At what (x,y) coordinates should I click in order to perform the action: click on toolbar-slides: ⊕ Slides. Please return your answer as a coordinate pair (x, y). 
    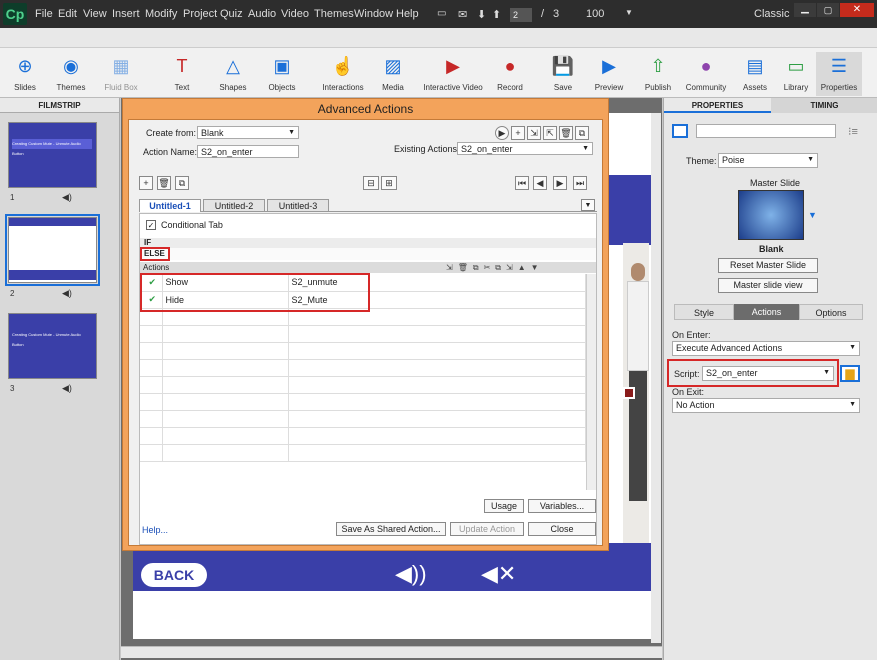
    Looking at the image, I should click on (25, 74).